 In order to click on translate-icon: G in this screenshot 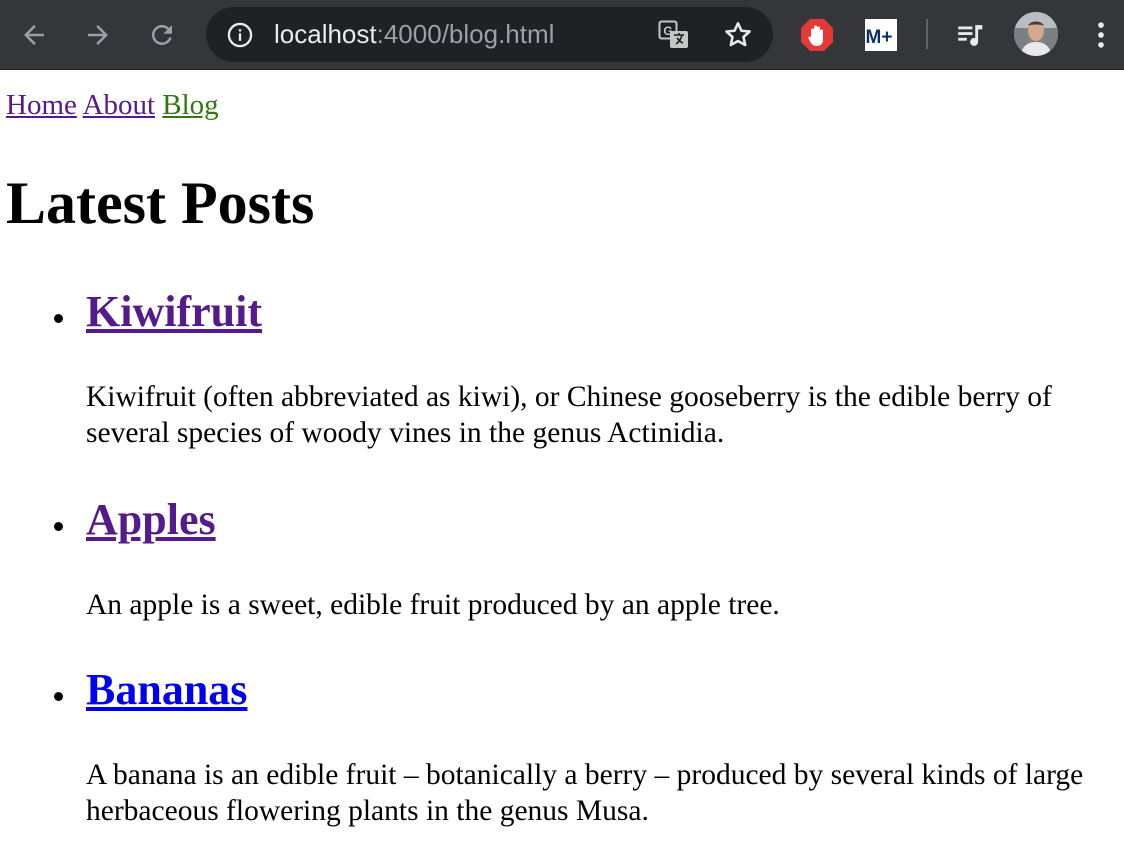, I will do `click(674, 35)`.